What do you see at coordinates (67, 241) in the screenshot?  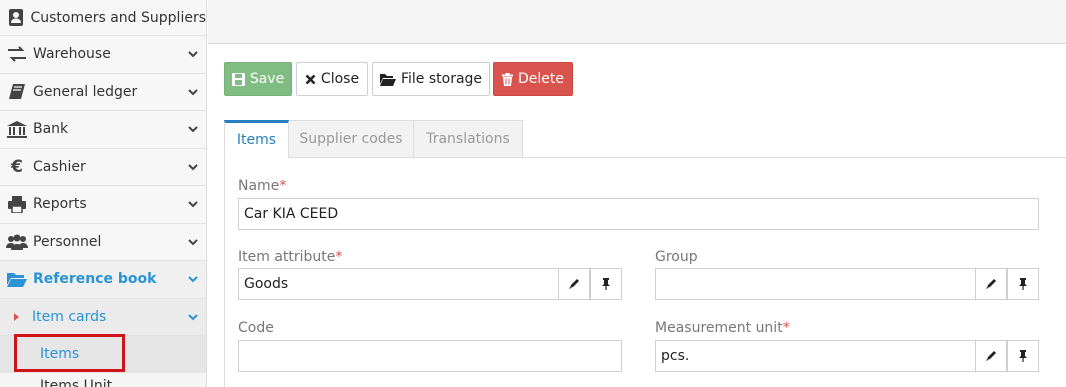 I see `sidebar-item-label: Personnel` at bounding box center [67, 241].